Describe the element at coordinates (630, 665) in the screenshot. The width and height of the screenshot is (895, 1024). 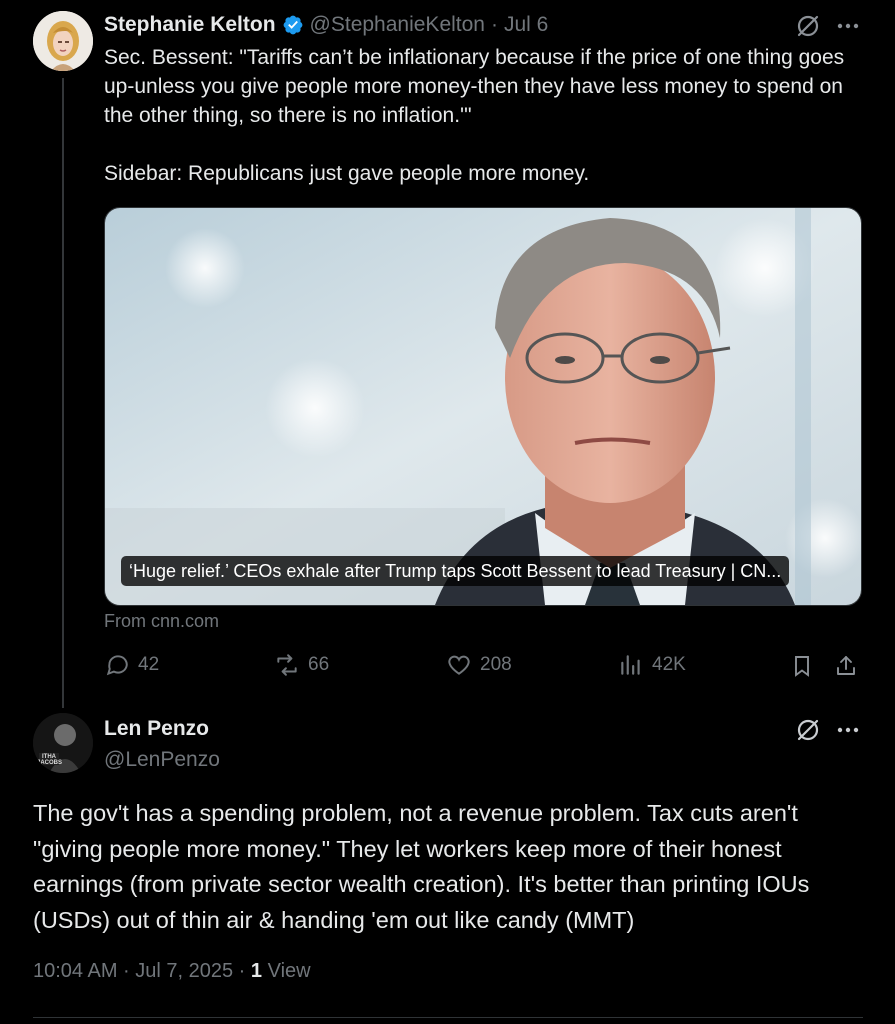
I see `views-icon` at that location.